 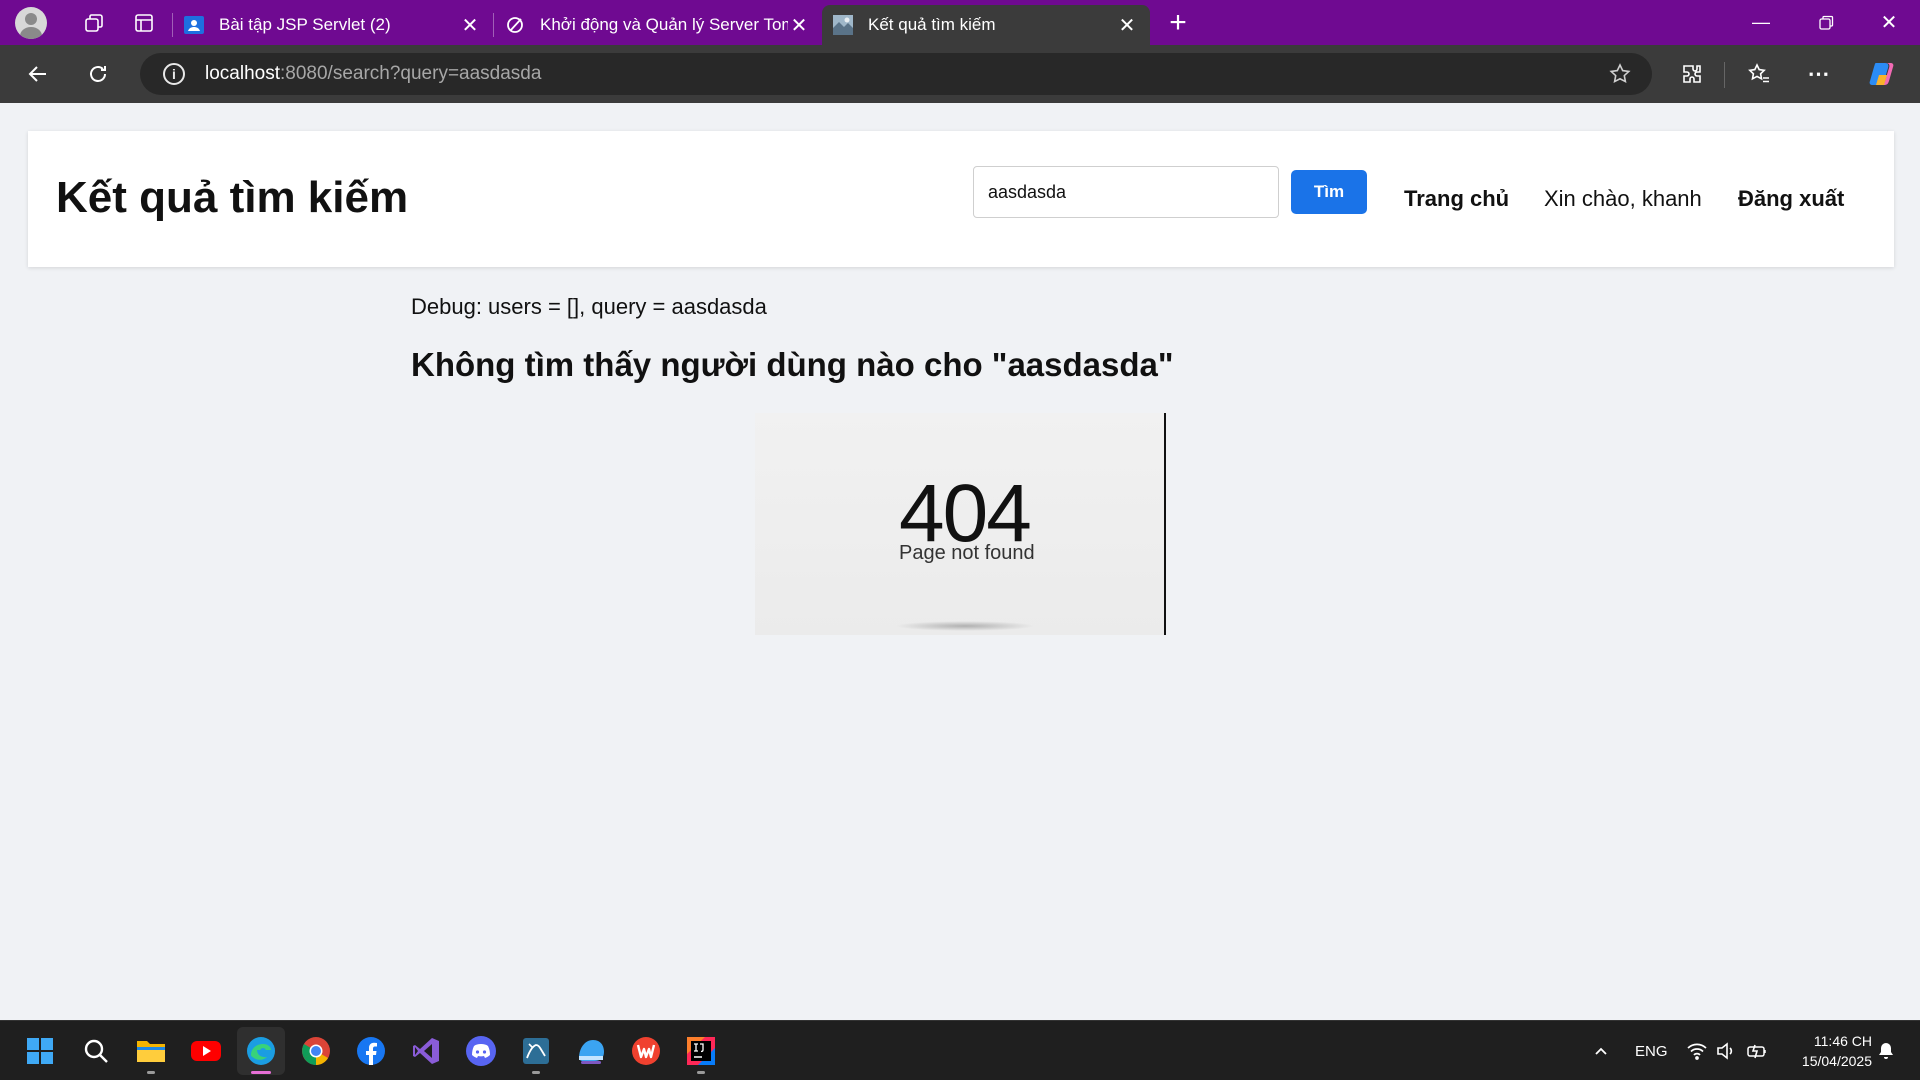 What do you see at coordinates (1836, 1061) in the screenshot?
I see `clock-date: 15/04/2025` at bounding box center [1836, 1061].